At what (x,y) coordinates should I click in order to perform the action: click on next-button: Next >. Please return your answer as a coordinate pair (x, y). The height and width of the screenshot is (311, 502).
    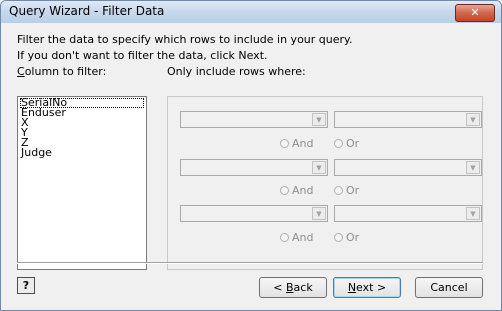
    Looking at the image, I should click on (367, 287).